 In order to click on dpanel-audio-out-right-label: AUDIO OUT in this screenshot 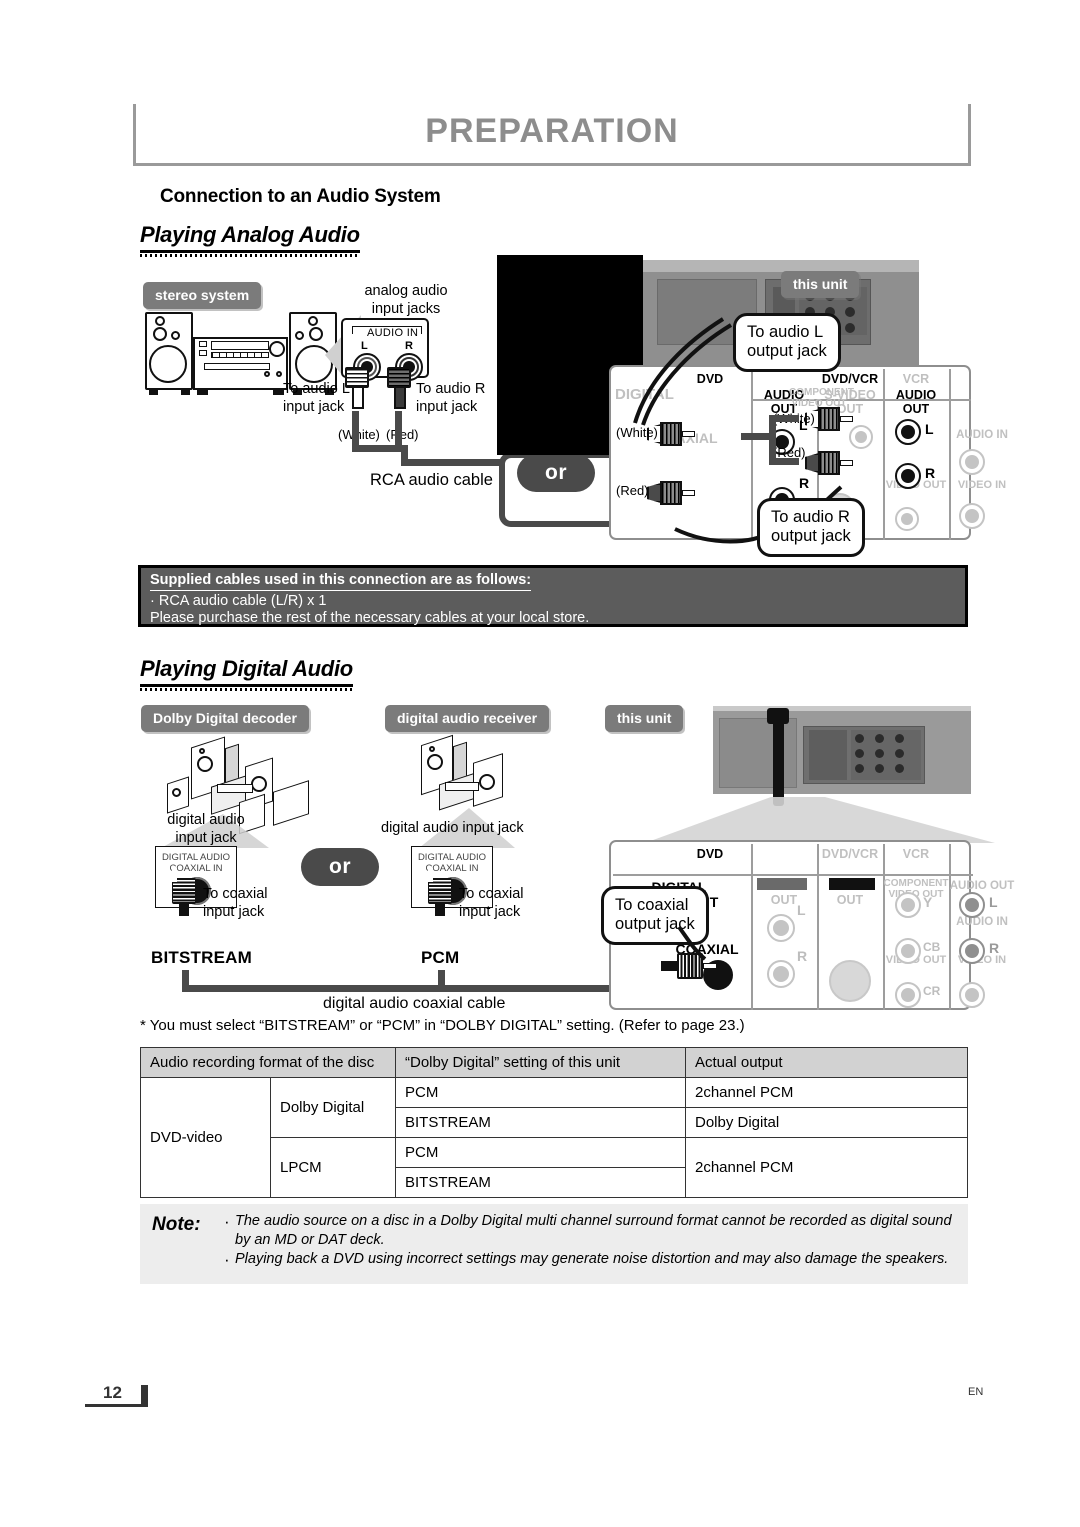, I will do `click(982, 886)`.